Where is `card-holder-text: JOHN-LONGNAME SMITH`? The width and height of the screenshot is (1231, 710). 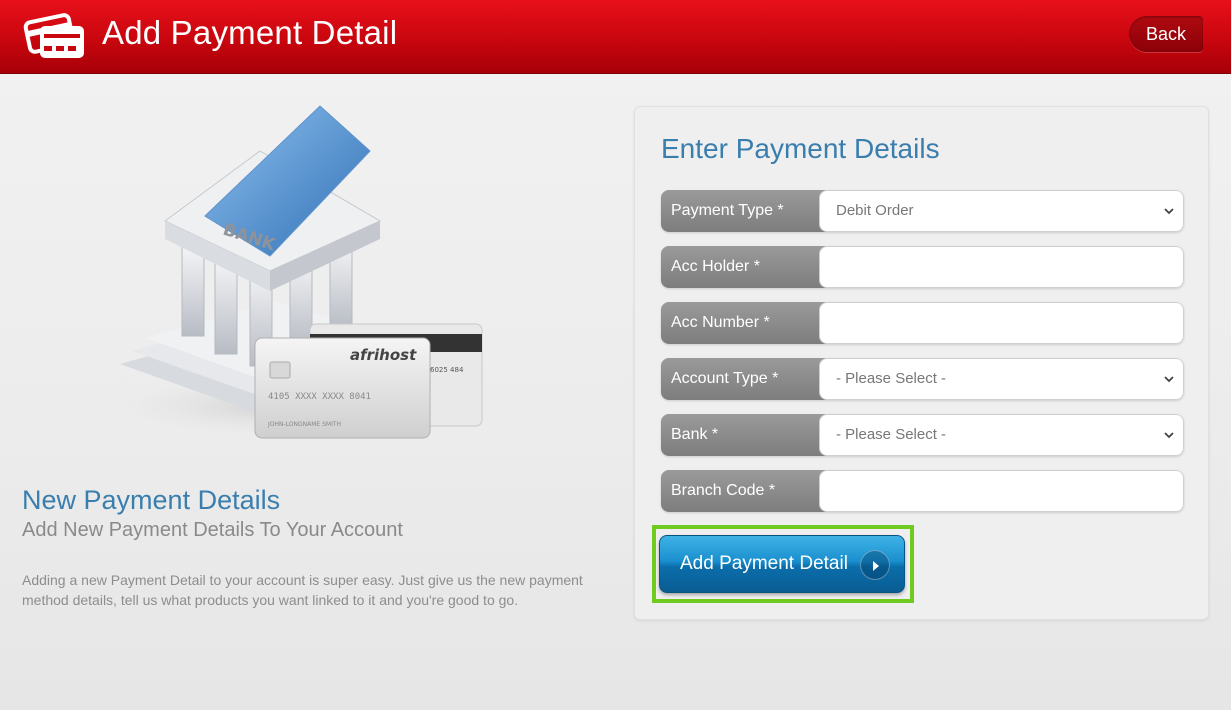 card-holder-text: JOHN-LONGNAME SMITH is located at coordinates (304, 424).